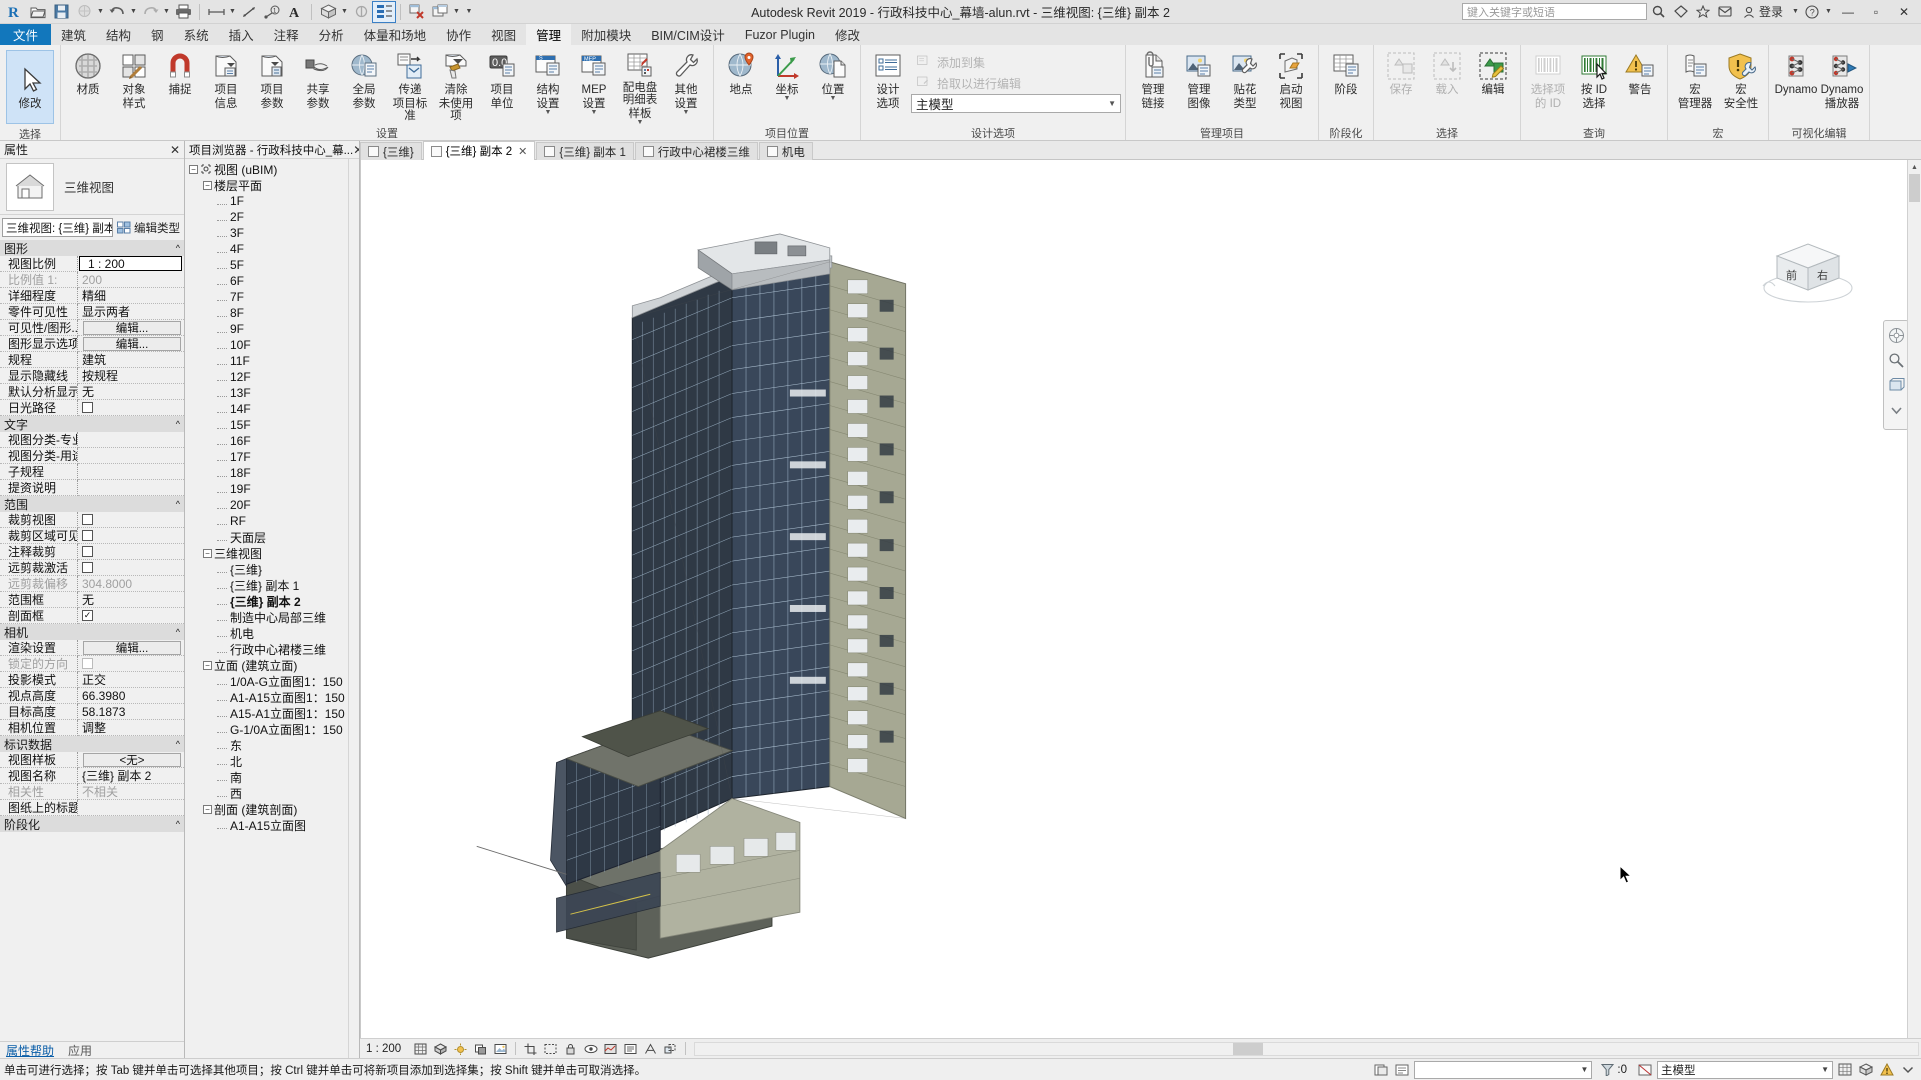 Image resolution: width=1921 pixels, height=1080 pixels. I want to click on navigation-bar, so click(1896, 375).